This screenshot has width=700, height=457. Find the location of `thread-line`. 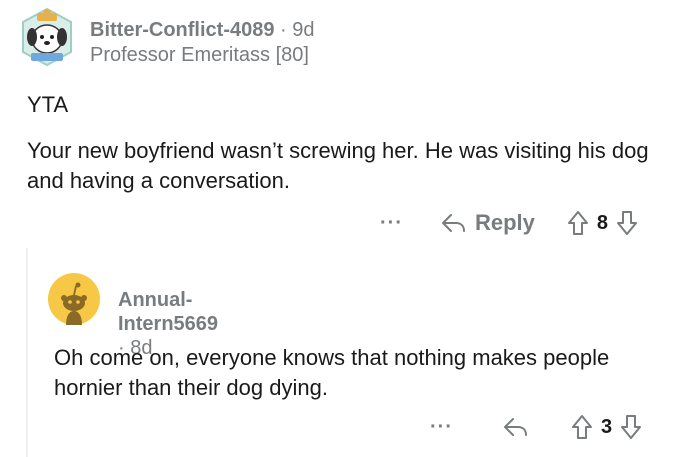

thread-line is located at coordinates (27, 352).